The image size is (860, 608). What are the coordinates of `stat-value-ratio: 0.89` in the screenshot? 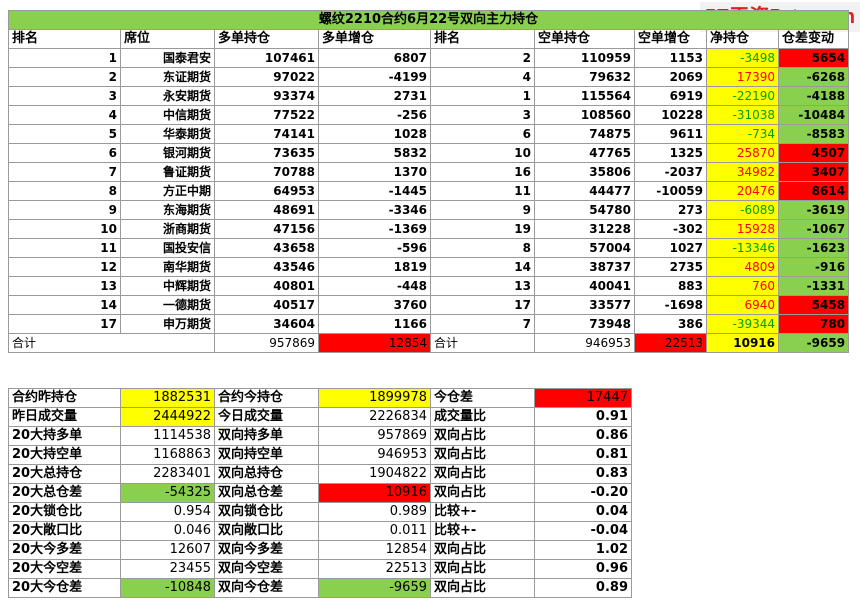 It's located at (583, 588).